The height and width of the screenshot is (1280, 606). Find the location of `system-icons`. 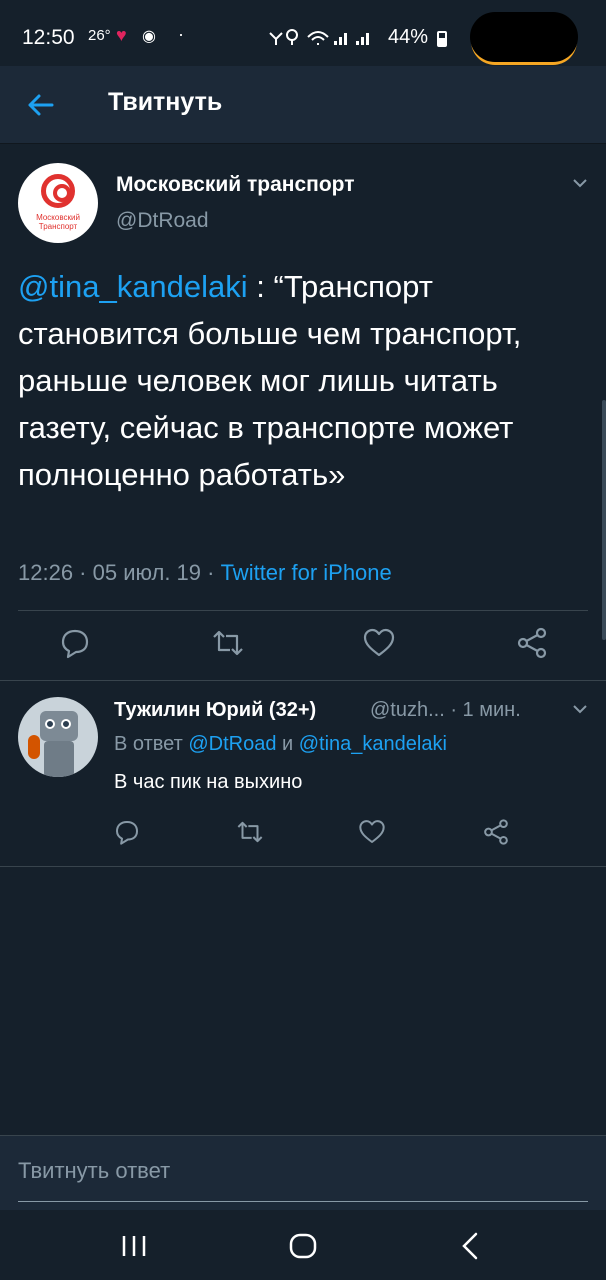

system-icons is located at coordinates (324, 39).